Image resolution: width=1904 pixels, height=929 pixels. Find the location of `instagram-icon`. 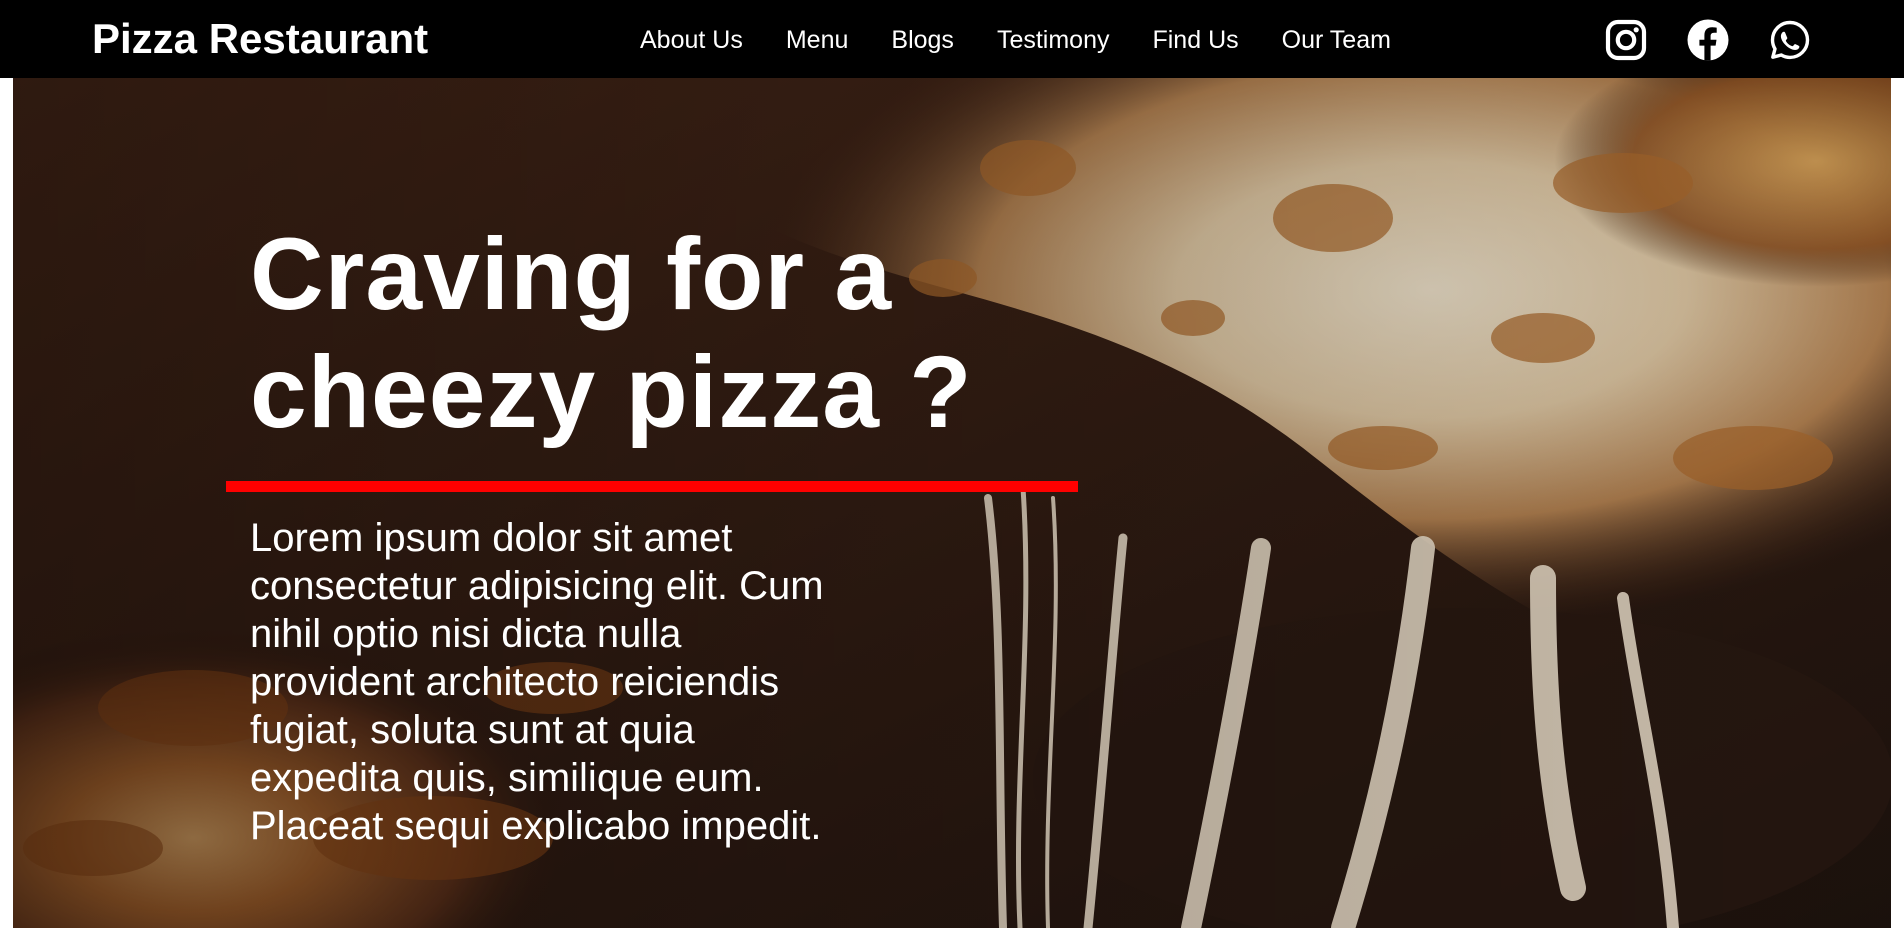

instagram-icon is located at coordinates (1626, 40).